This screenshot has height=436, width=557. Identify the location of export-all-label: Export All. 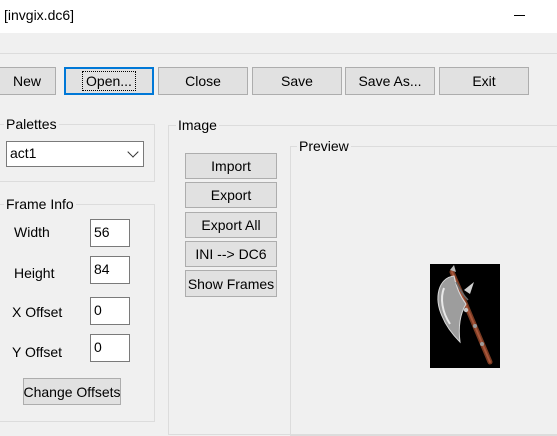
(231, 225).